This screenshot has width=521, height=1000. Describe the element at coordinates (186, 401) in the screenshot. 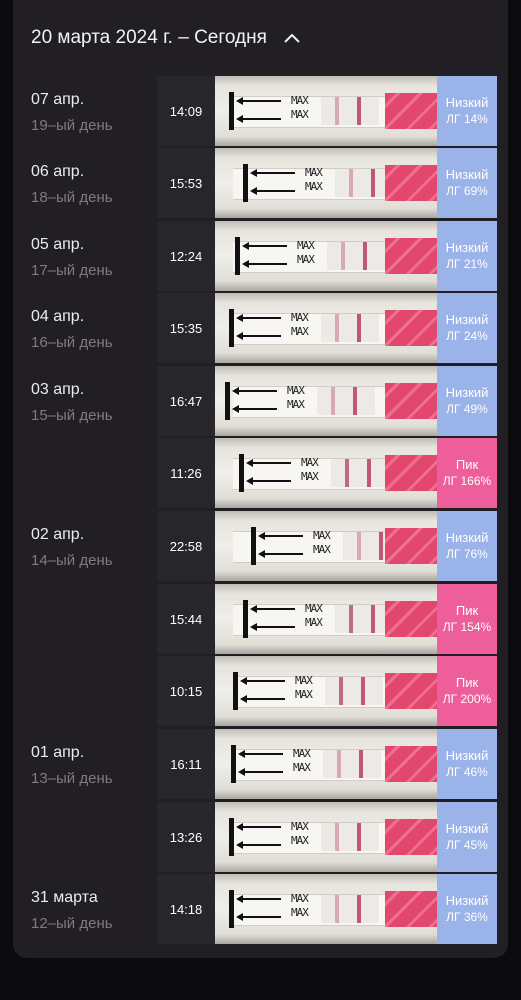

I see `test-time: 16:47` at that location.